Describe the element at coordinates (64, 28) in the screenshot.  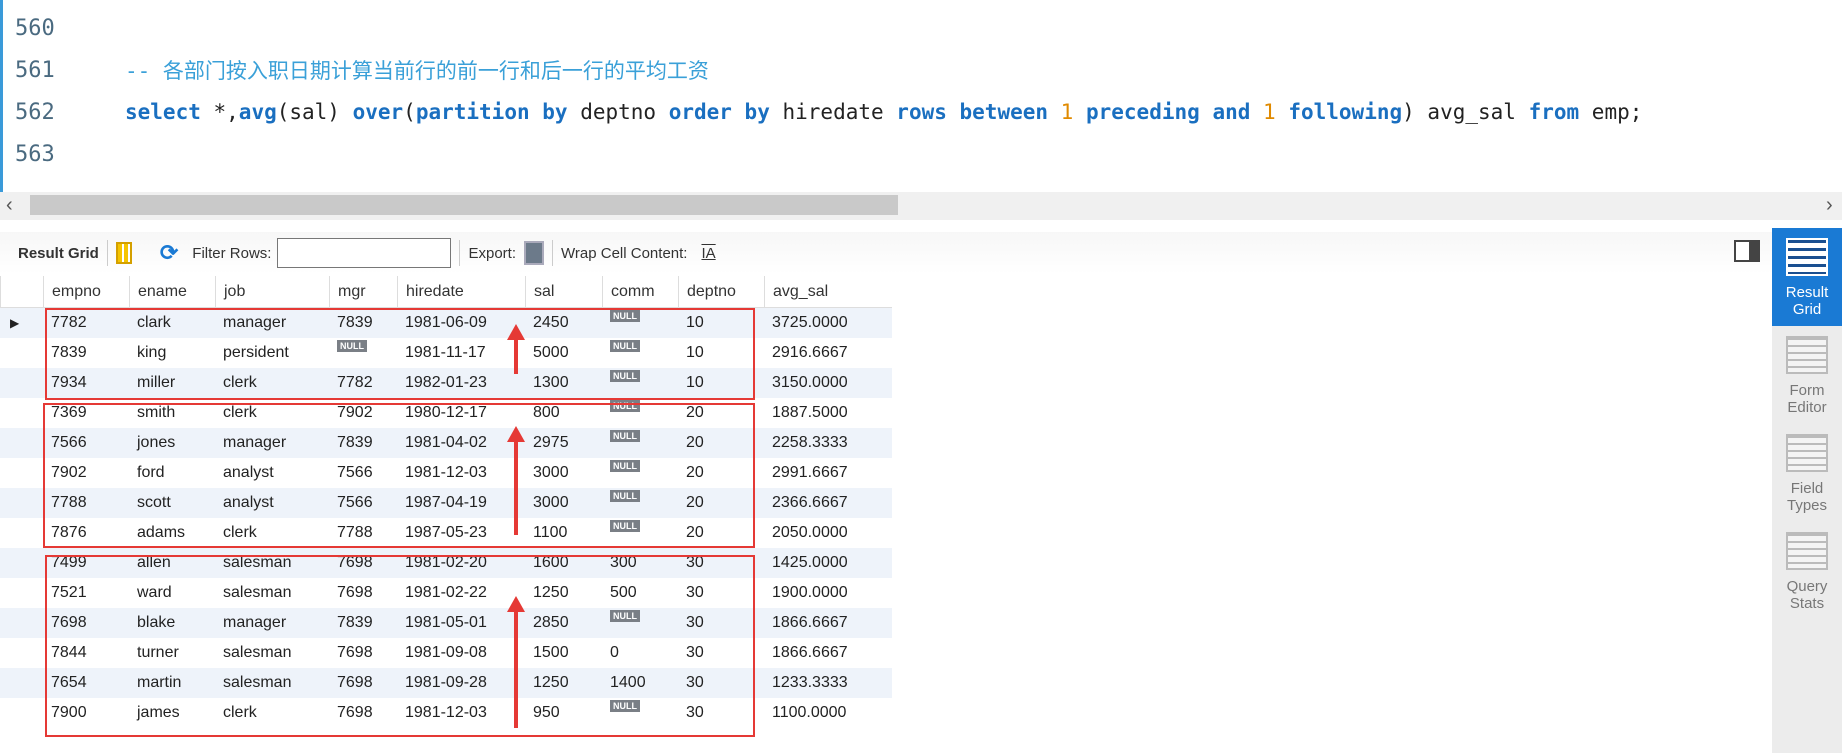
I see `code-line: 560` at that location.